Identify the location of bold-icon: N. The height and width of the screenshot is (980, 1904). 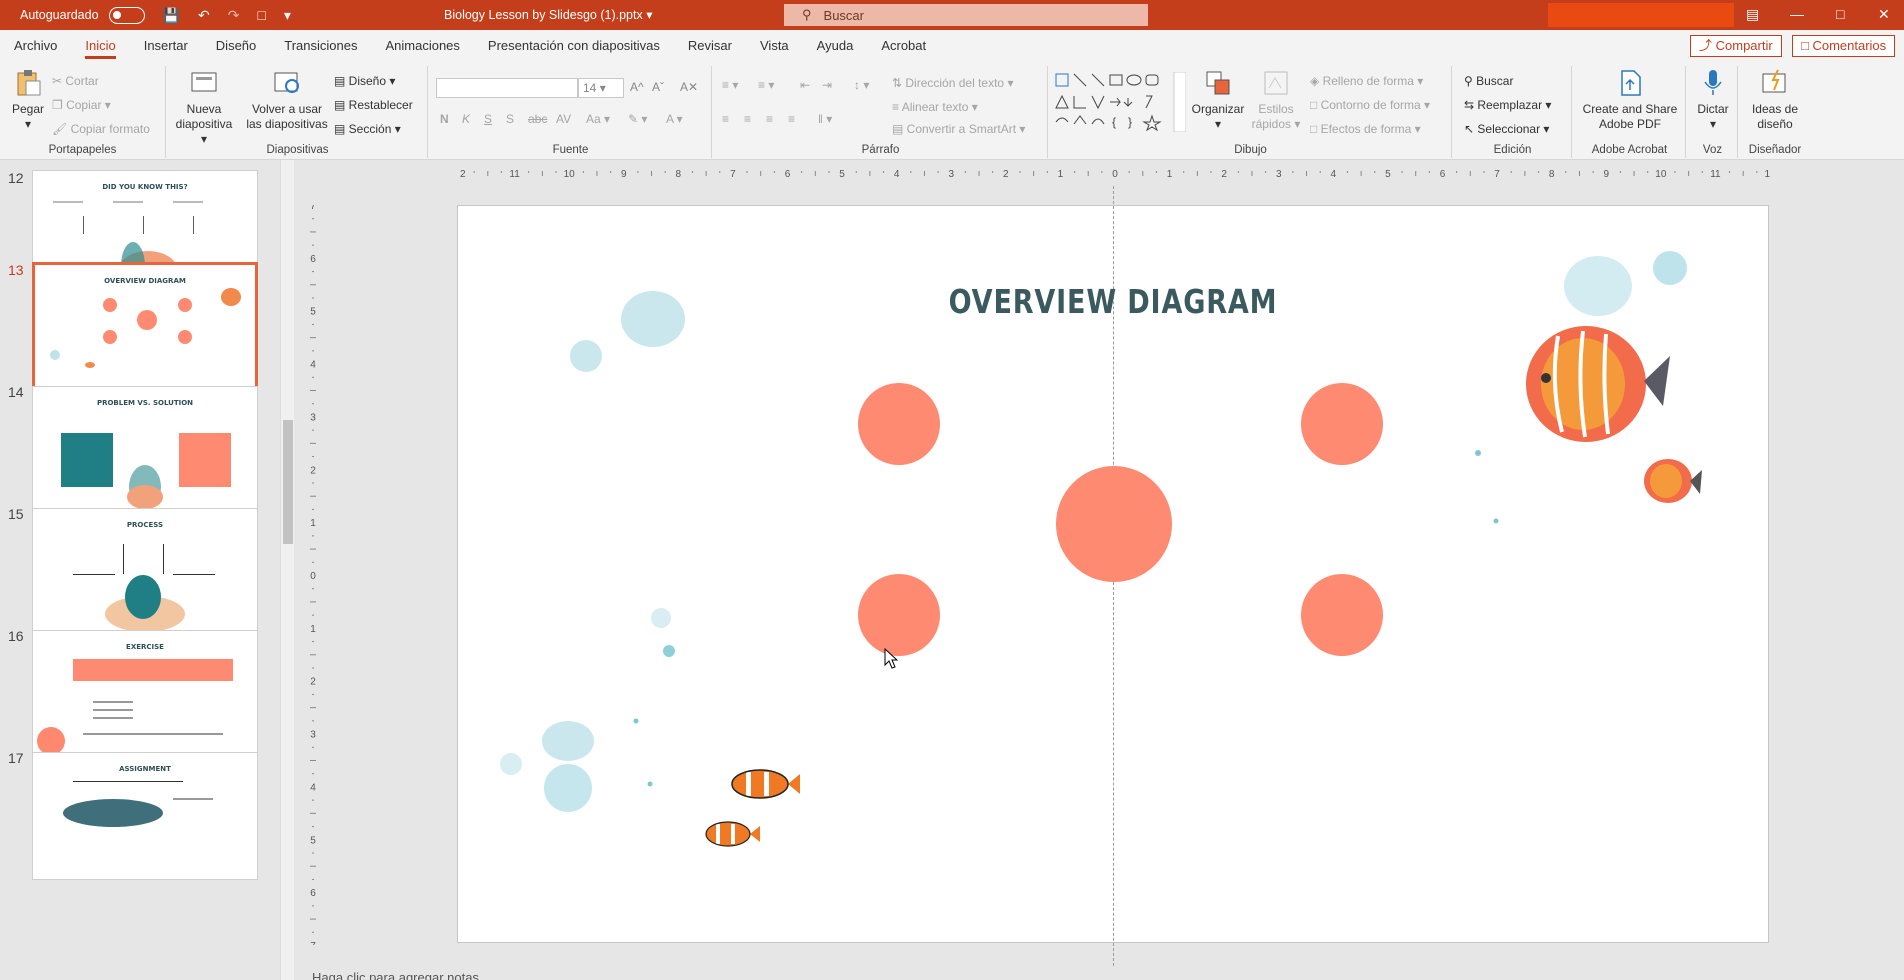
(444, 119).